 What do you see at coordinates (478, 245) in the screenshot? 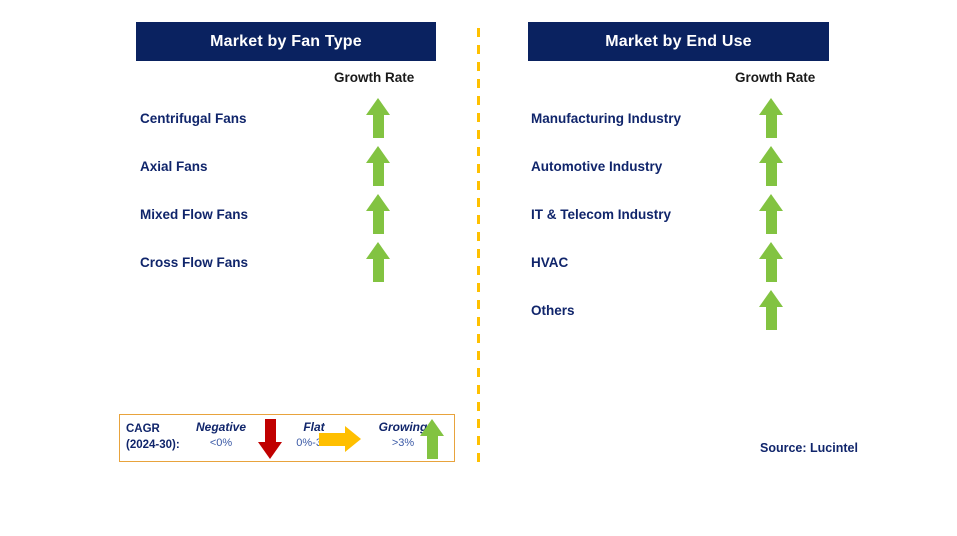
I see `vertical-dashed-divider` at bounding box center [478, 245].